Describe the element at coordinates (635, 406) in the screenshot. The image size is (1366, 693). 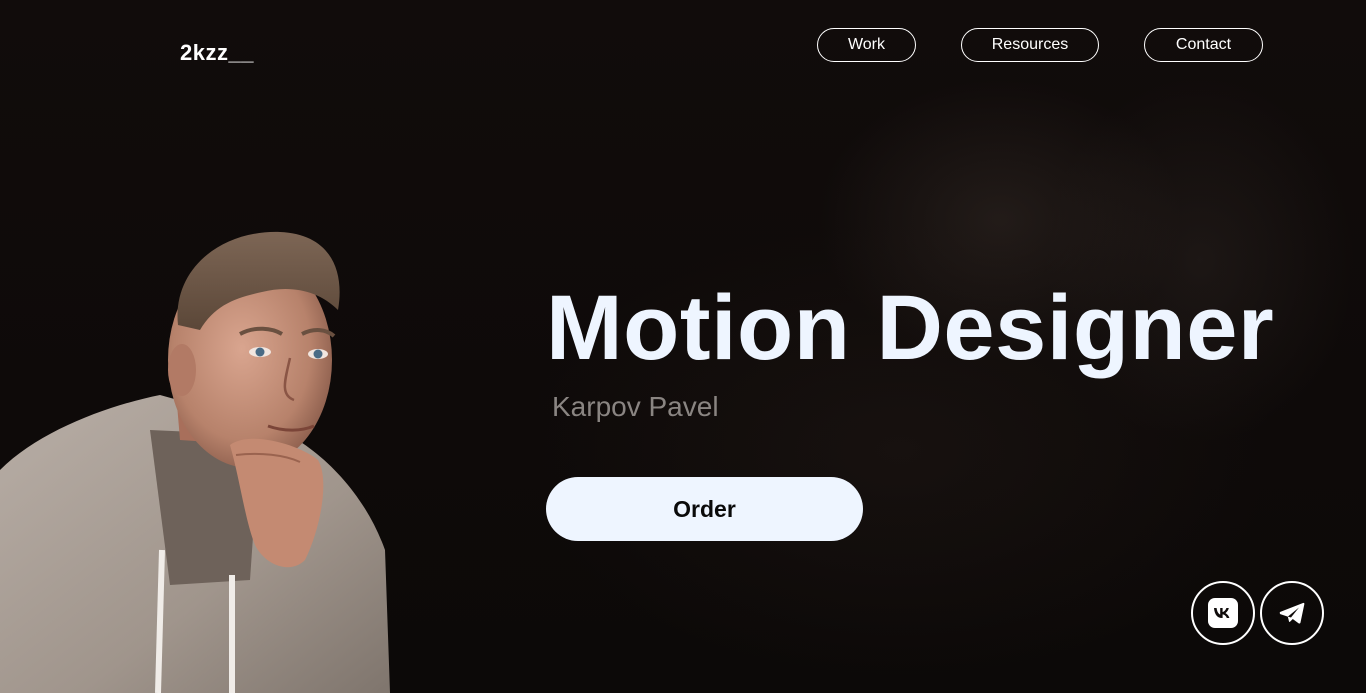
I see `hero-subtitle: Karpov Pavel` at that location.